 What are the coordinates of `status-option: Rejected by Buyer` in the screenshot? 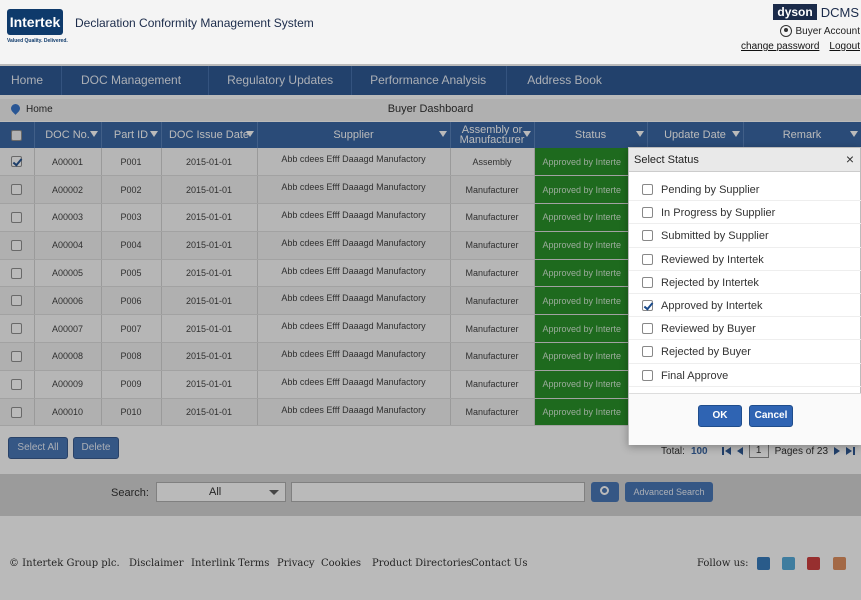 It's located at (745, 352).